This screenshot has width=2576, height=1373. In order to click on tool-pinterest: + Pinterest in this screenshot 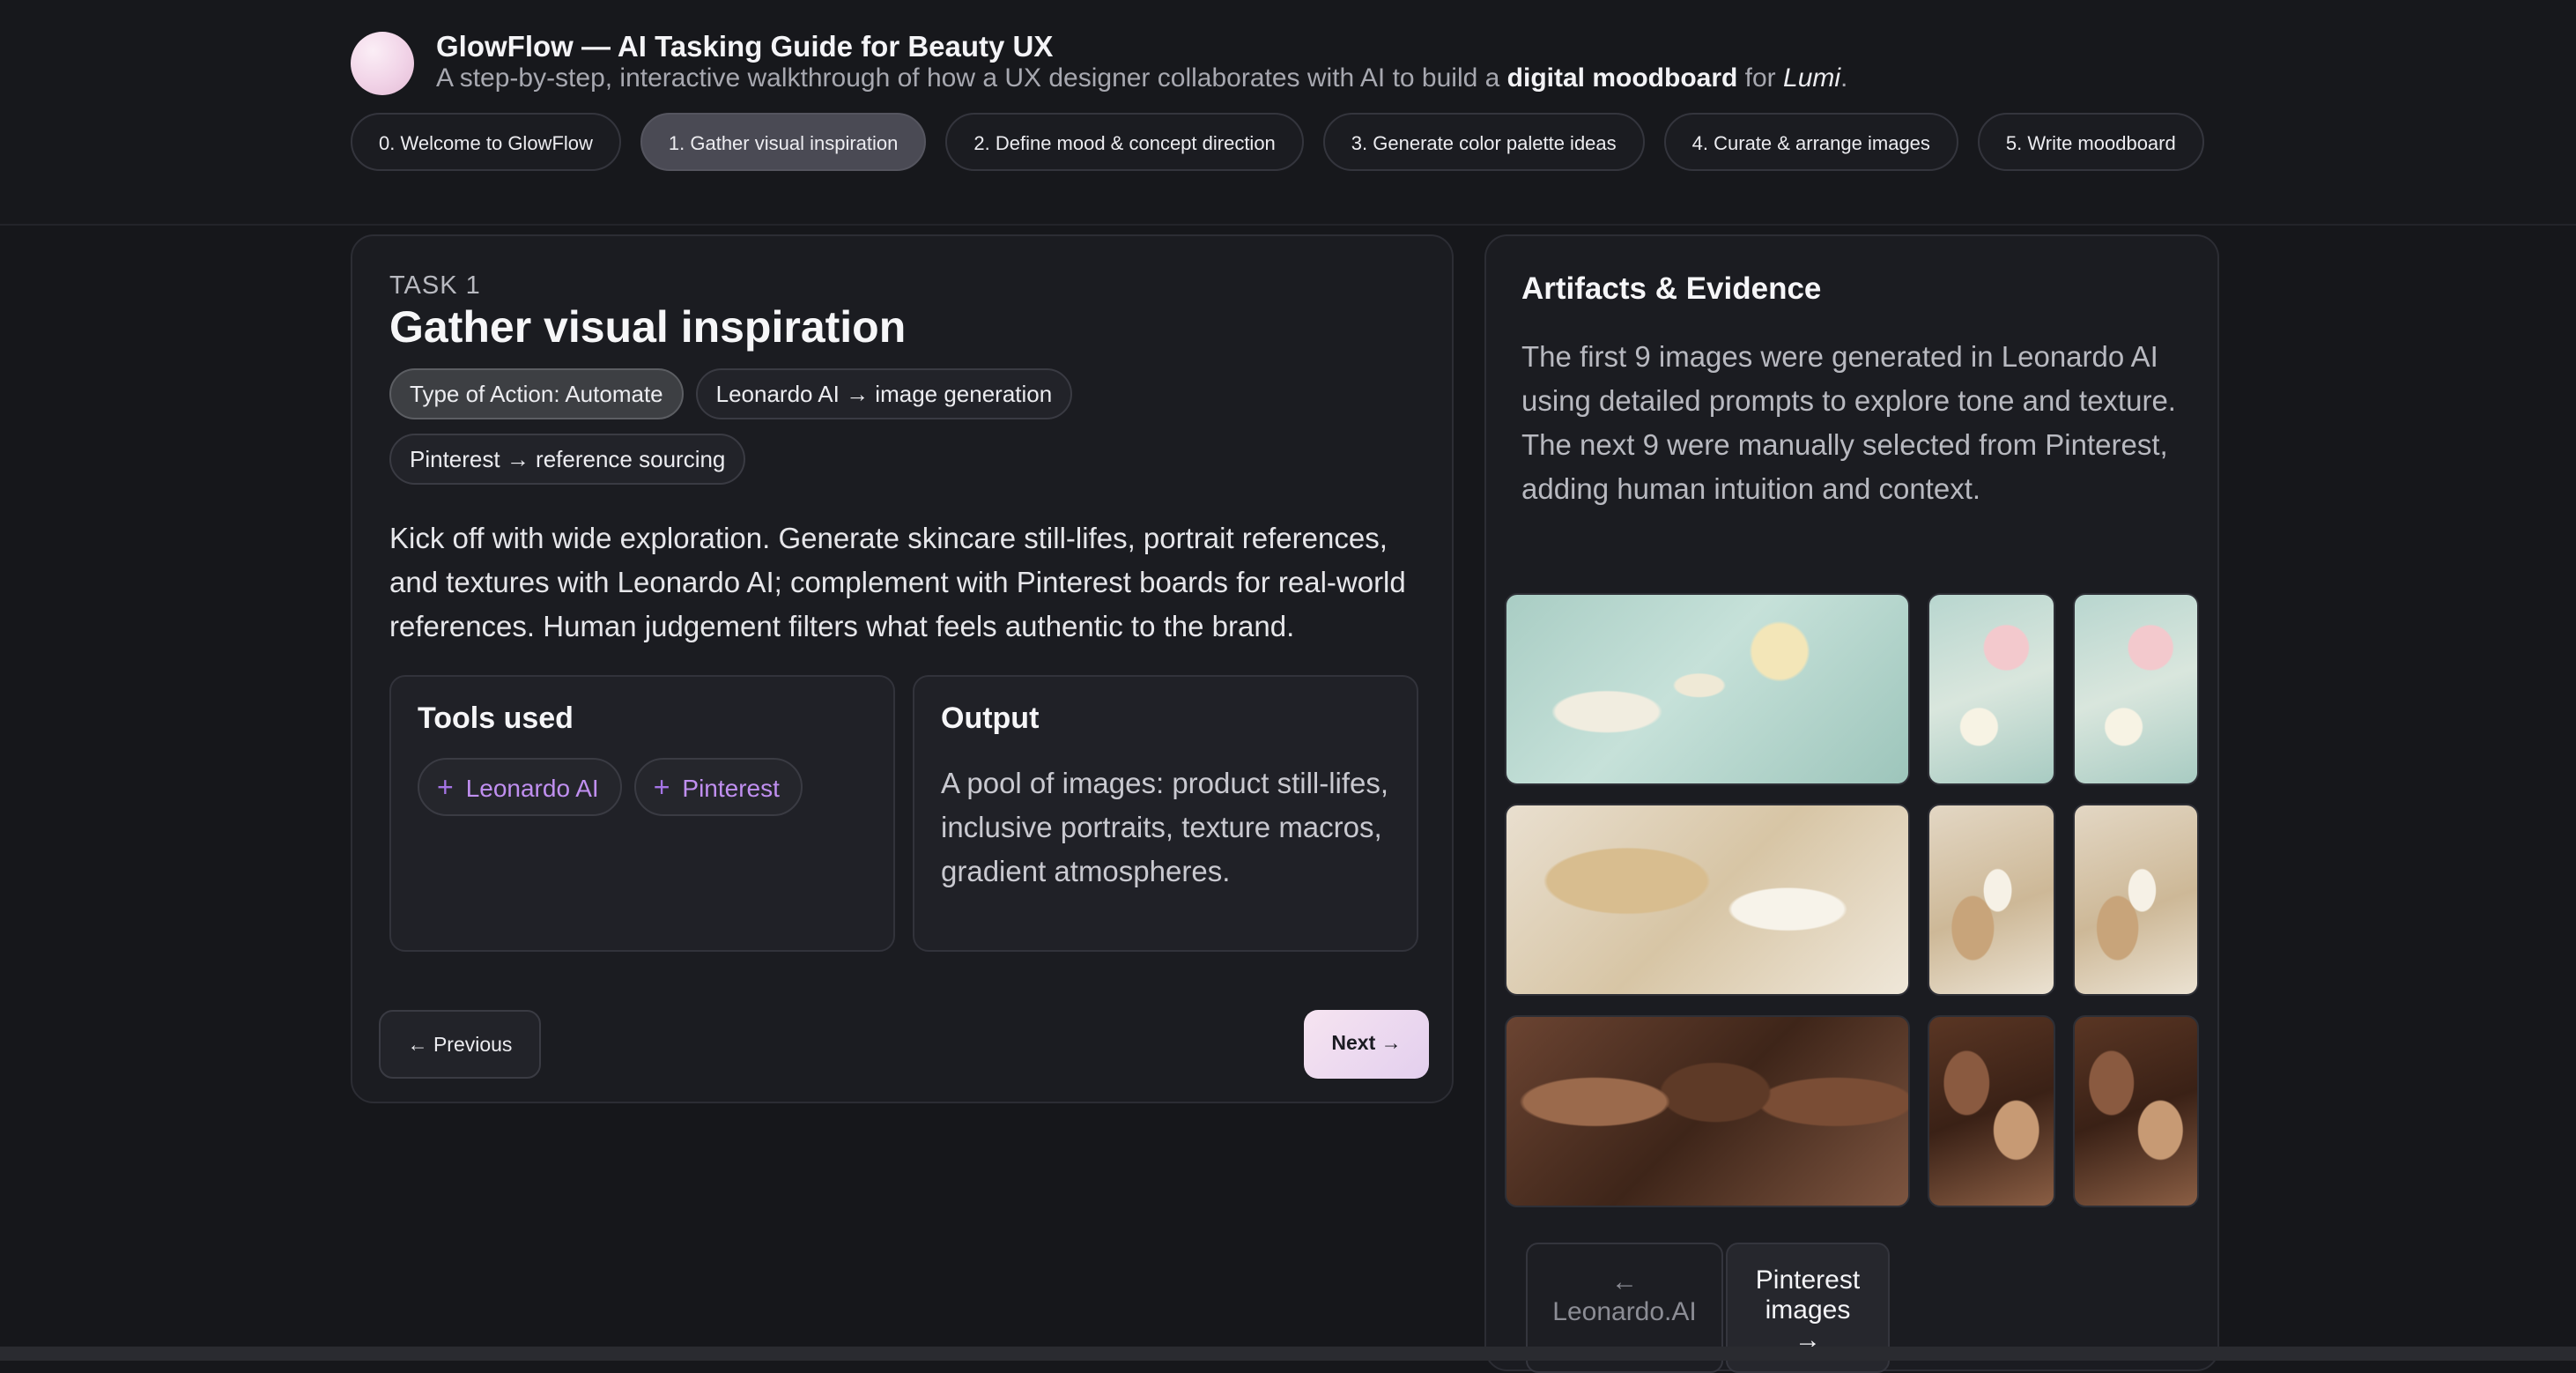, I will do `click(718, 787)`.